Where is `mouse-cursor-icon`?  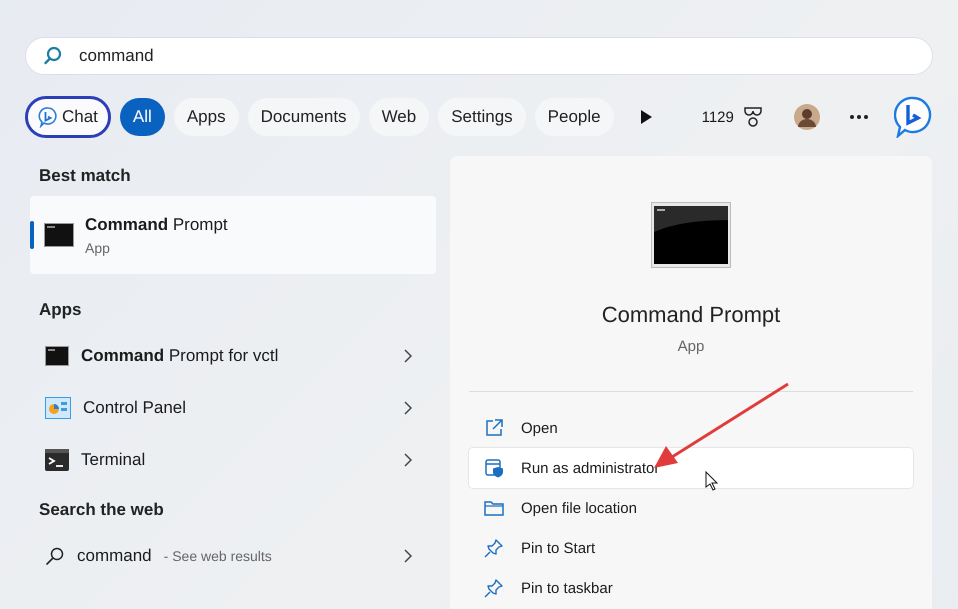
mouse-cursor-icon is located at coordinates (712, 481).